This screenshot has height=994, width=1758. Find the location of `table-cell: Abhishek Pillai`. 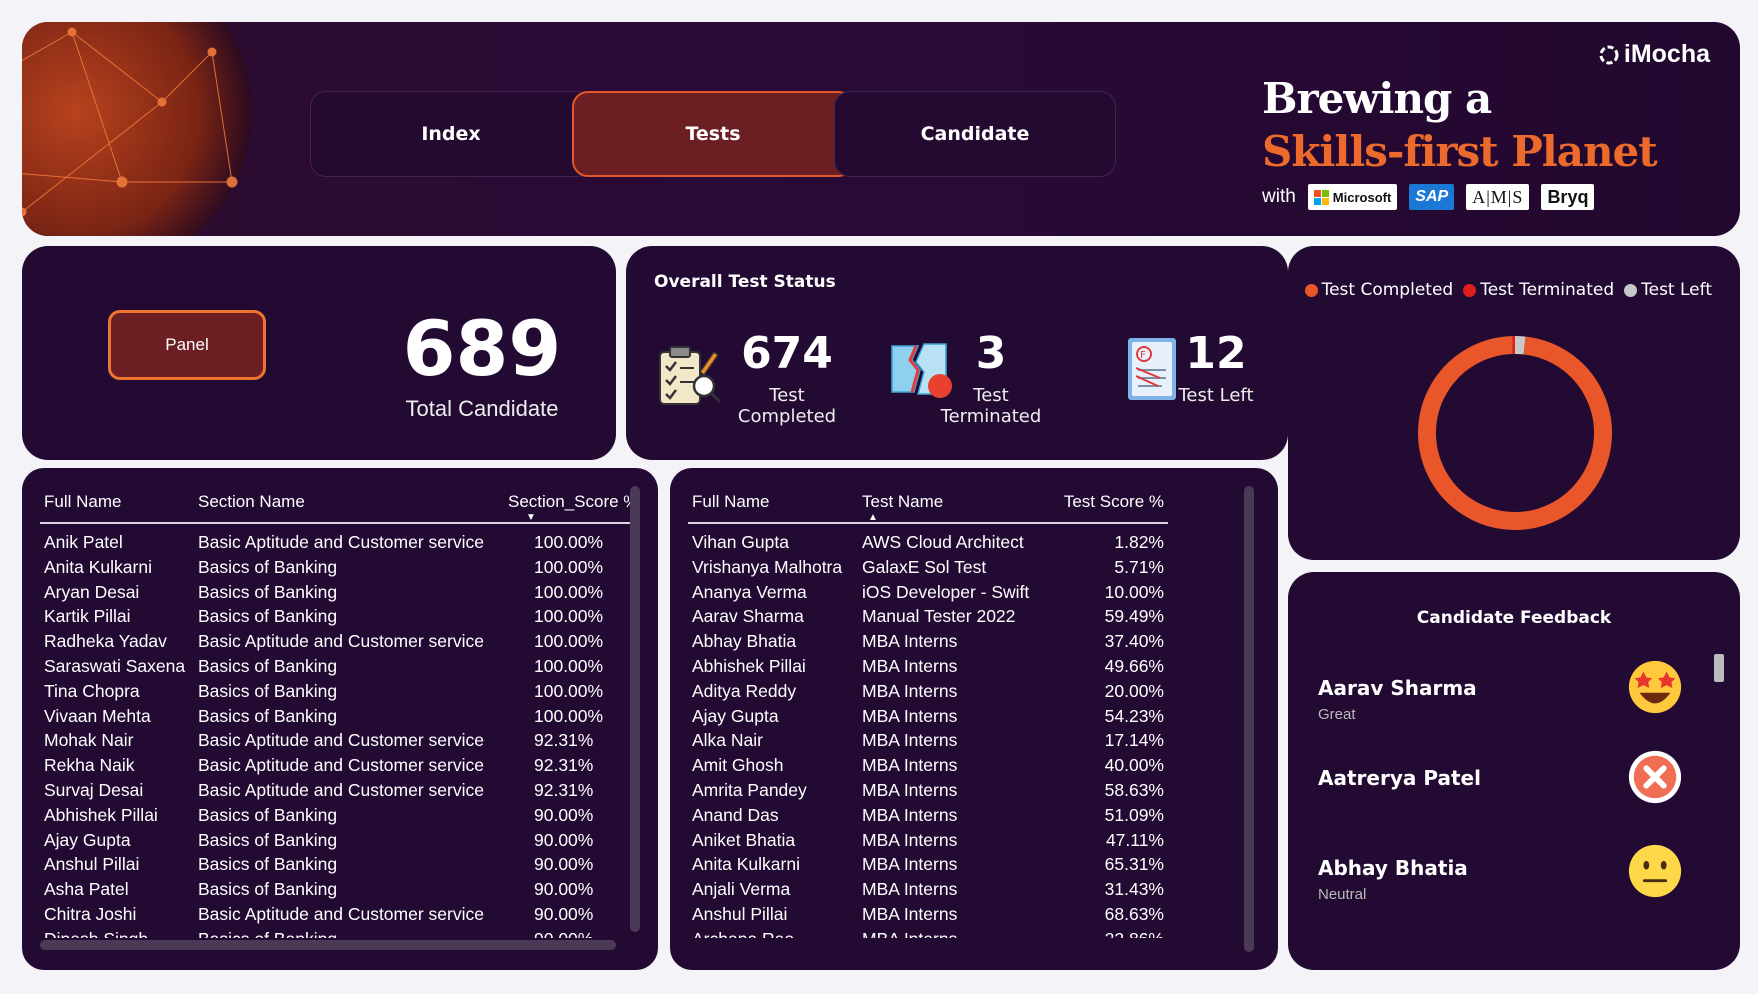

table-cell: Abhishek Pillai is located at coordinates (101, 814).